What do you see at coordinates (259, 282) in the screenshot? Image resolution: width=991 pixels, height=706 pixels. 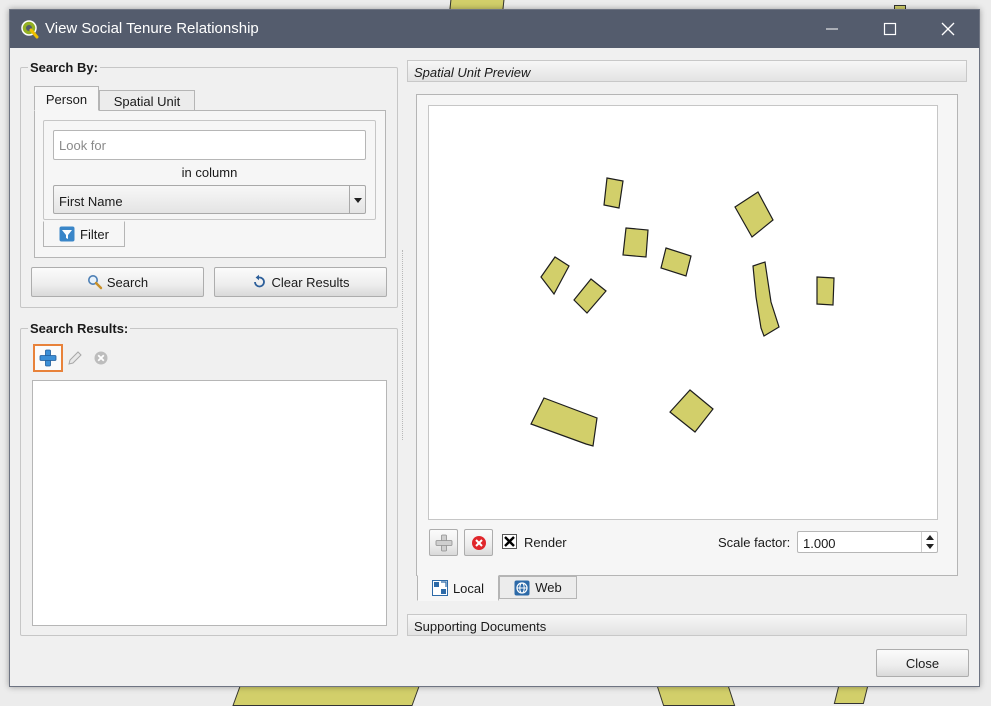 I see `undo-icon` at bounding box center [259, 282].